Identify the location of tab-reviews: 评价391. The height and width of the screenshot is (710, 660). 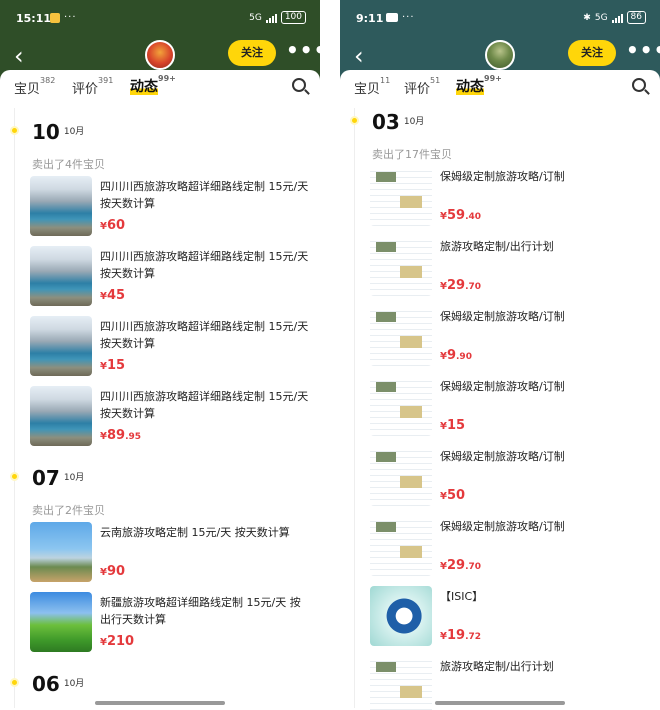
(93, 86).